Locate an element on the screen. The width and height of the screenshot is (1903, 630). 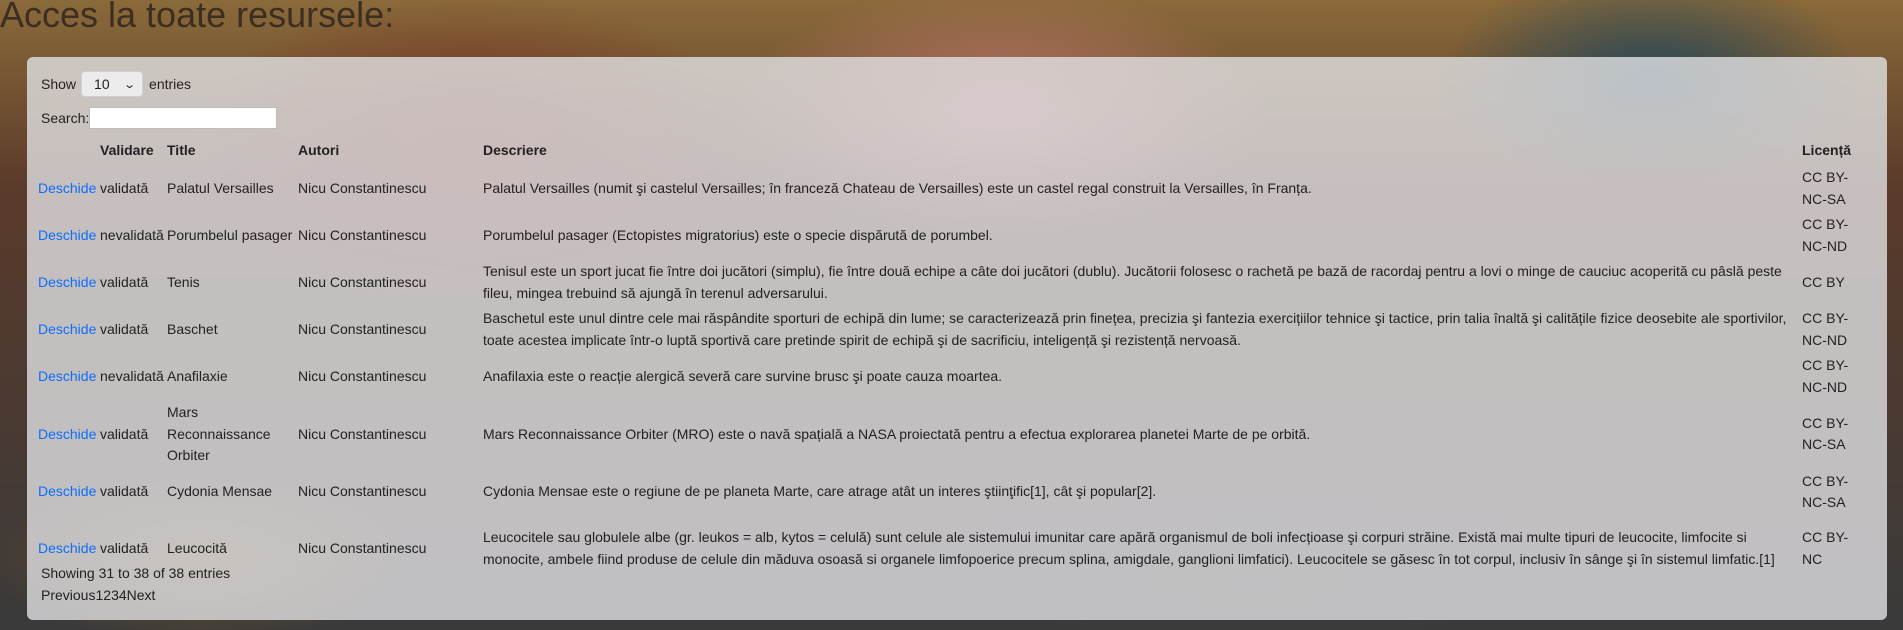
chevron-down-icon: ⌄ is located at coordinates (129, 84).